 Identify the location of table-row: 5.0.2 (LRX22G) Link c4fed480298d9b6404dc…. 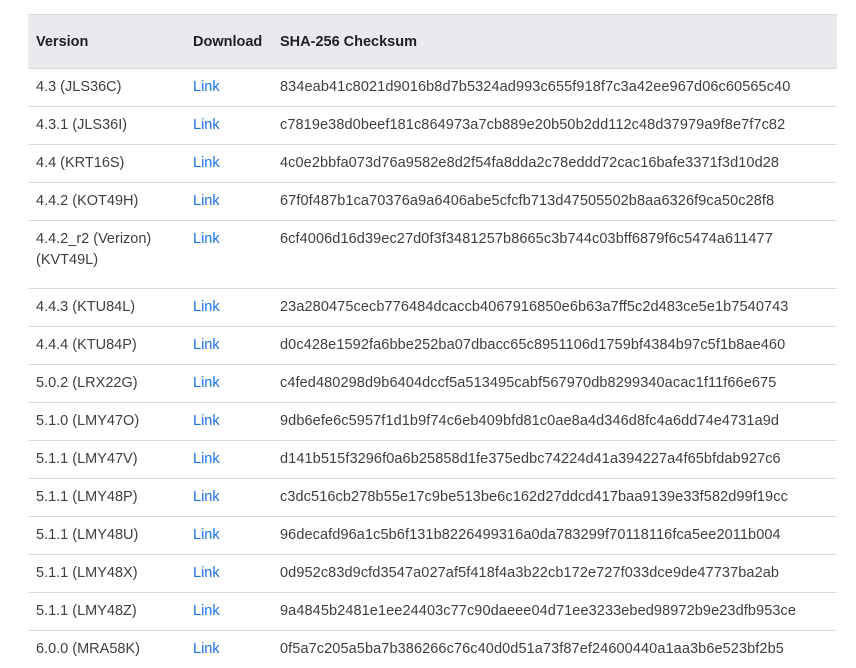
(432, 384).